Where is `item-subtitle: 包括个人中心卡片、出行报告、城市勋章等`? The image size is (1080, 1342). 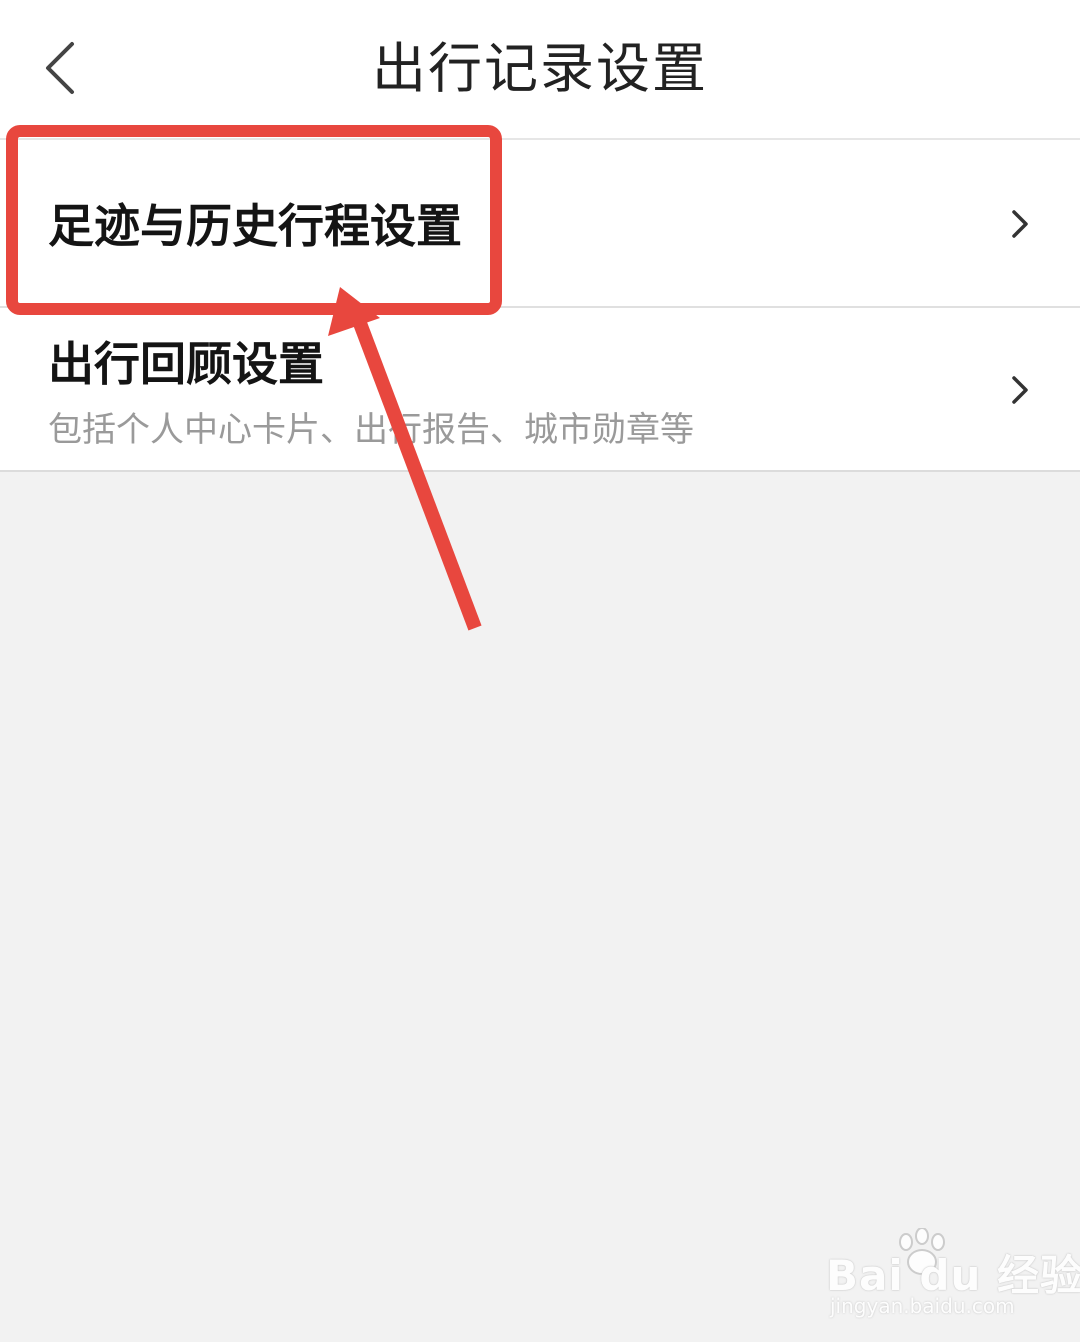
item-subtitle: 包括个人中心卡片、出行报告、城市勋章等 is located at coordinates (371, 430).